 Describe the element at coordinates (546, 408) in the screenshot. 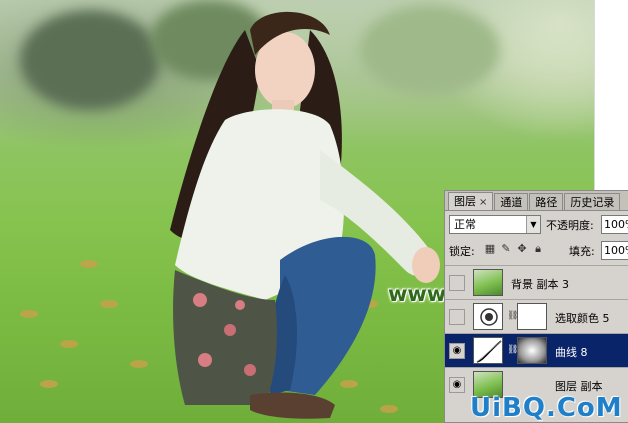

I see `logo-watermark: UiBQ.CoM` at that location.